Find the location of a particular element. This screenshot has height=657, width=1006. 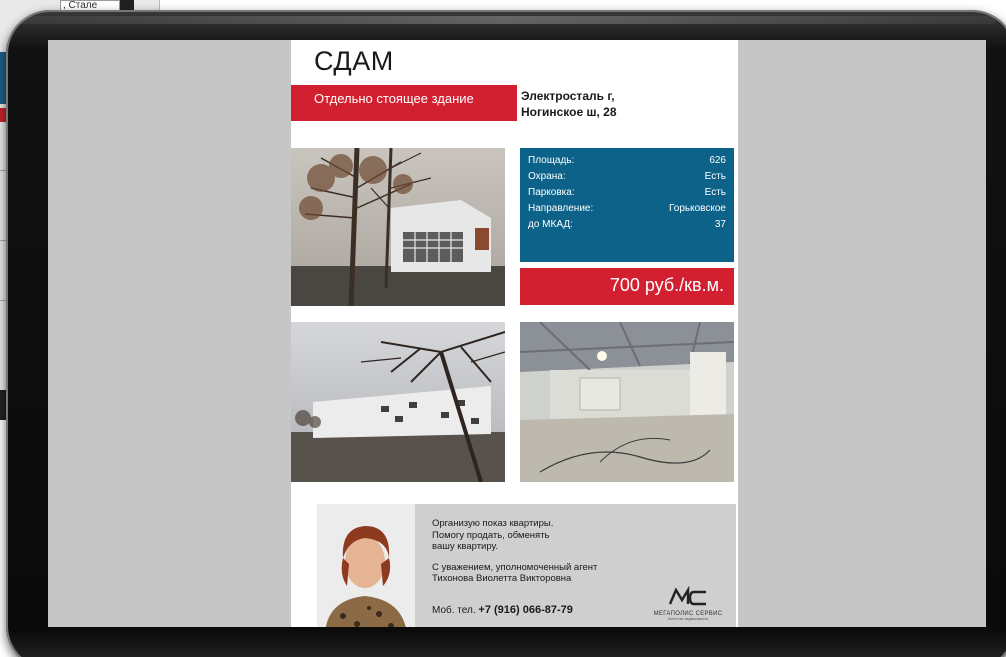

detail-label: Парковка: is located at coordinates (551, 192).